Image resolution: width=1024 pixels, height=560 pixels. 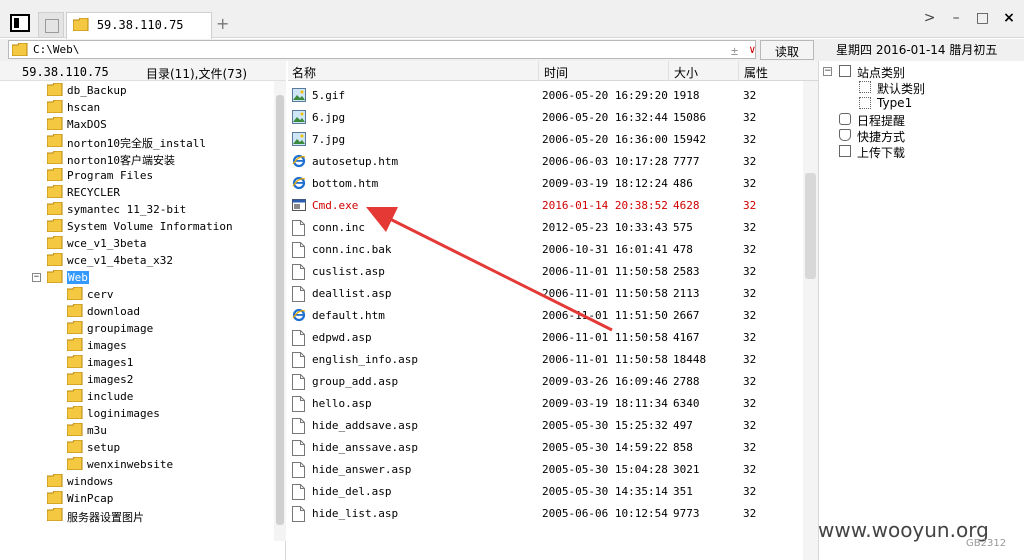 I want to click on file-row: 7.jpg 2006-05-20 16:36:00 15942 32, so click(x=545, y=140).